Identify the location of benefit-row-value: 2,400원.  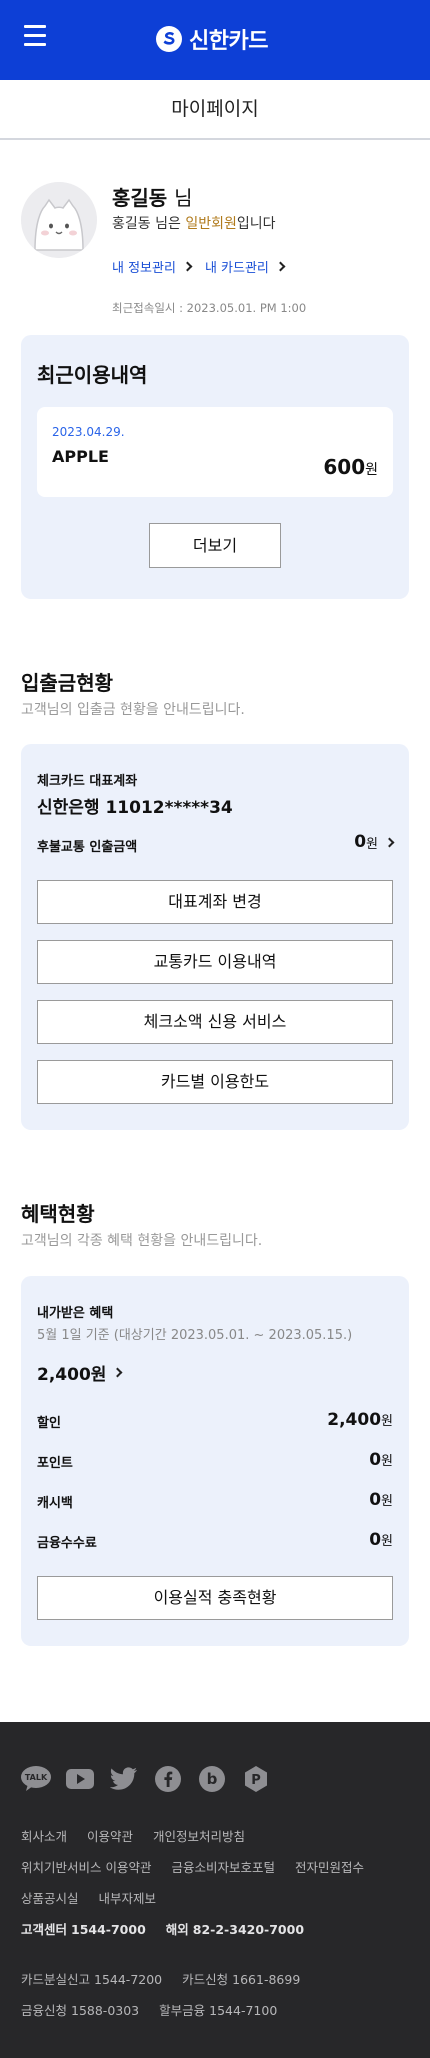
(360, 1420).